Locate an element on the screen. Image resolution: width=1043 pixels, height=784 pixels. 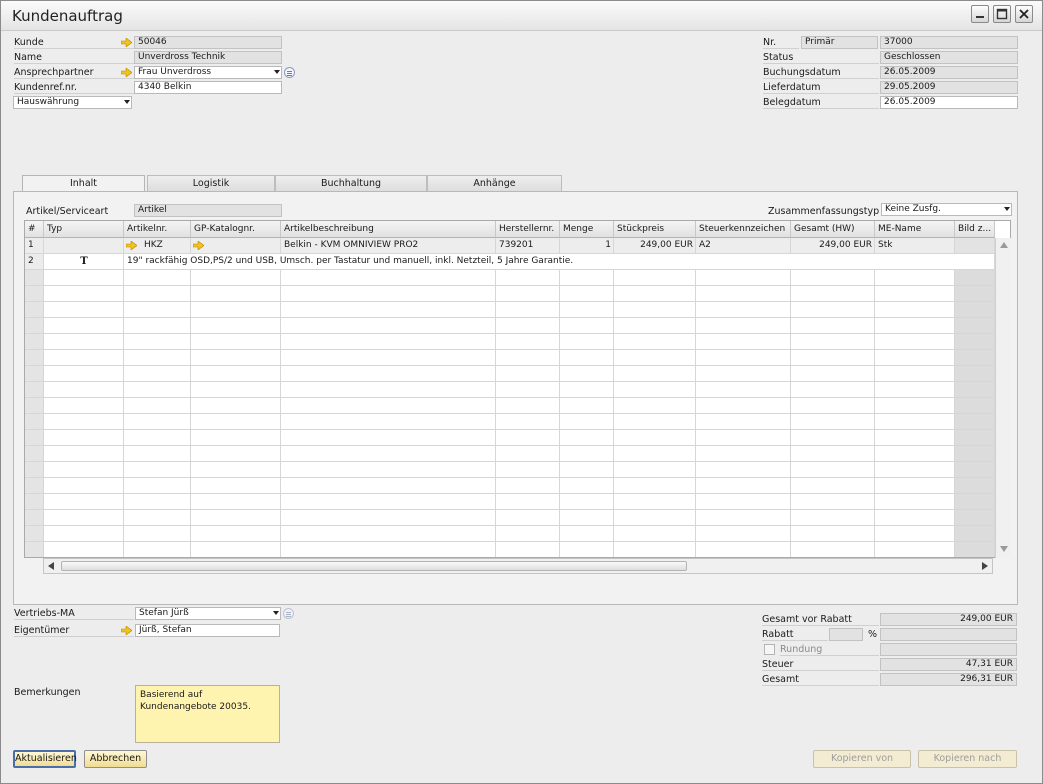
horizontal-scrollbar is located at coordinates (518, 566).